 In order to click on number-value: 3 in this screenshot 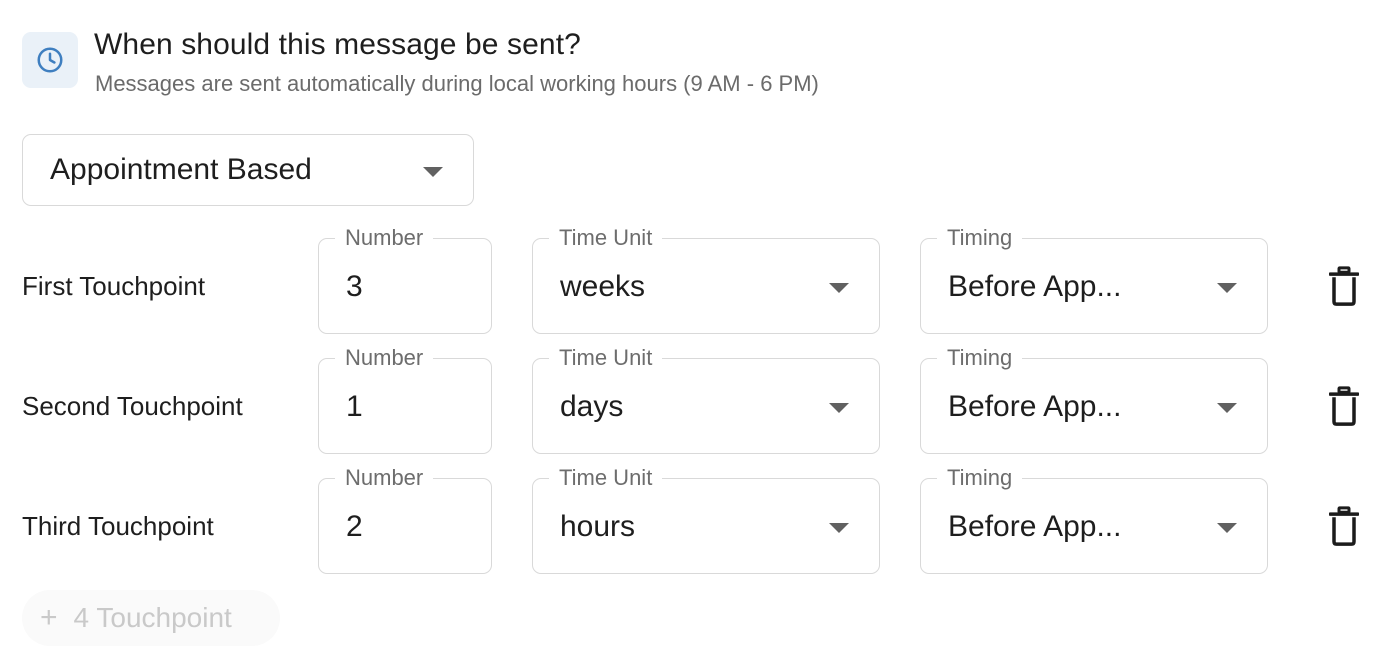, I will do `click(354, 286)`.